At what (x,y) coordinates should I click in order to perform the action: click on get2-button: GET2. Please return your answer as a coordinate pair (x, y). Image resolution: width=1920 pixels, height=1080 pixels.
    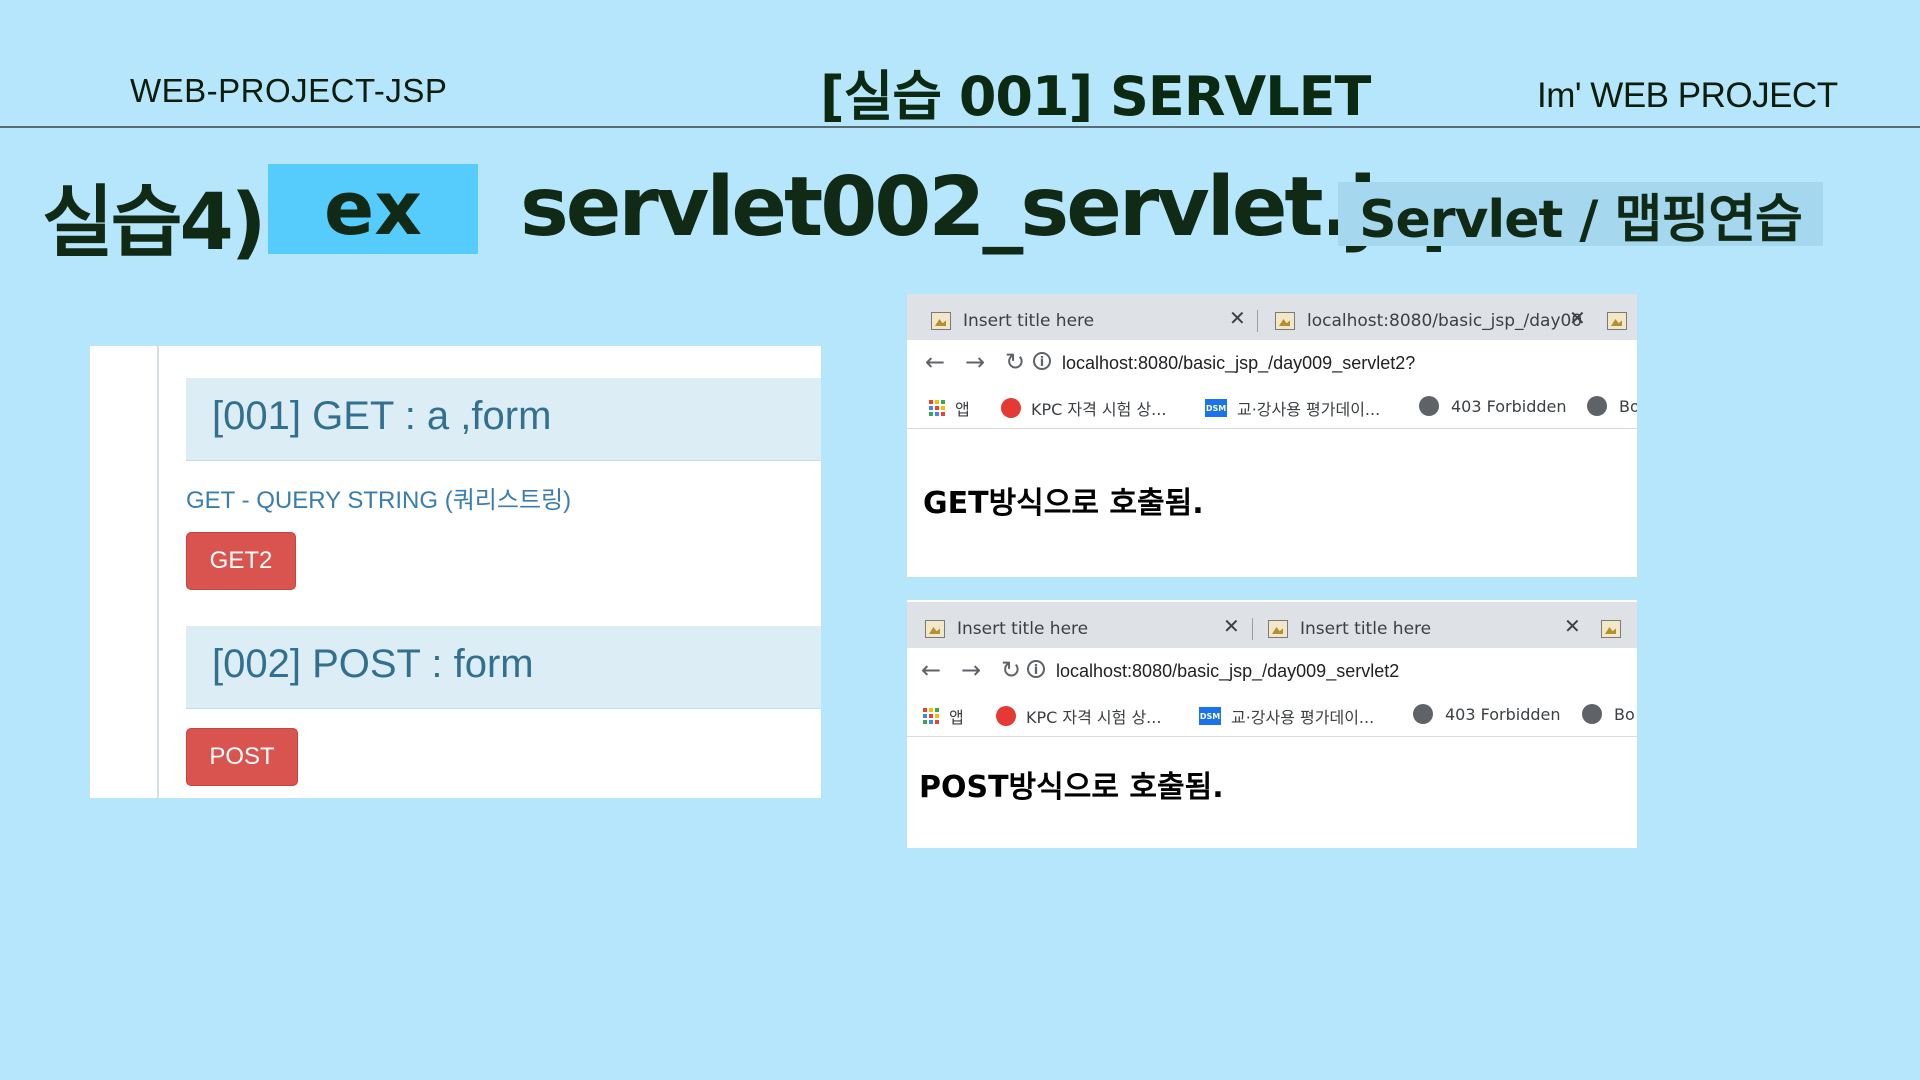
    Looking at the image, I should click on (241, 561).